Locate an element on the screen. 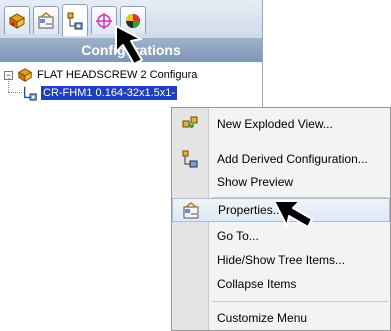 The width and height of the screenshot is (391, 331). exploded-view-icon is located at coordinates (190, 124).